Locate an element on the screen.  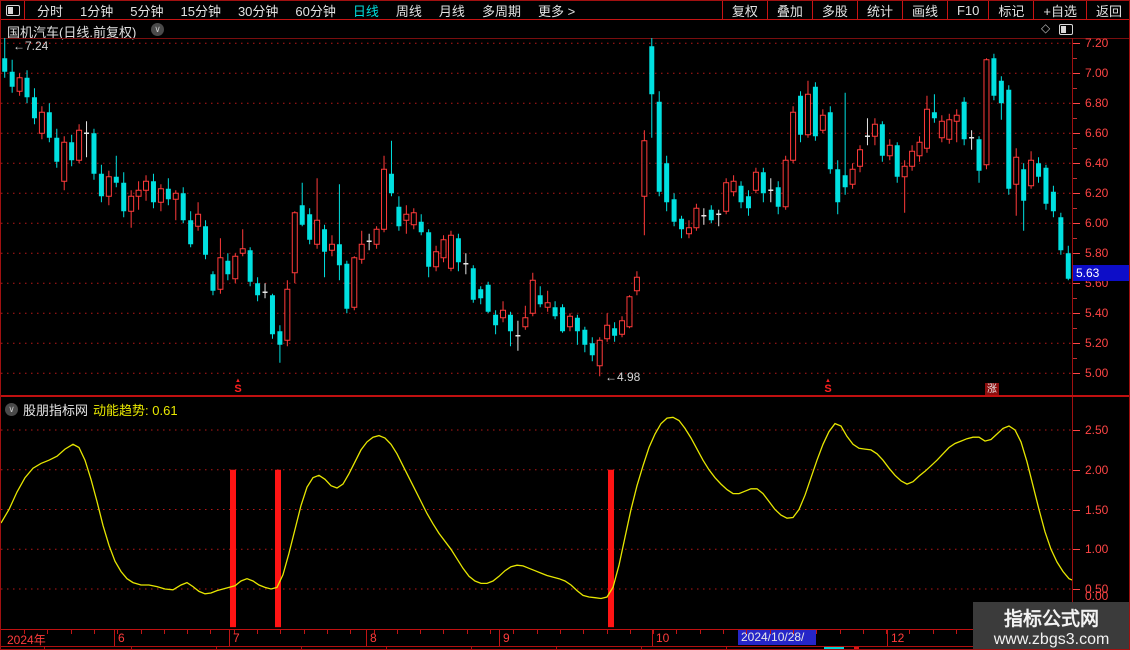
period-tabs: 分时 1分钟 5分钟 15分钟 30分钟 60分钟 日线 周线 月线 多周期 更多 > is located at coordinates (300, 10).